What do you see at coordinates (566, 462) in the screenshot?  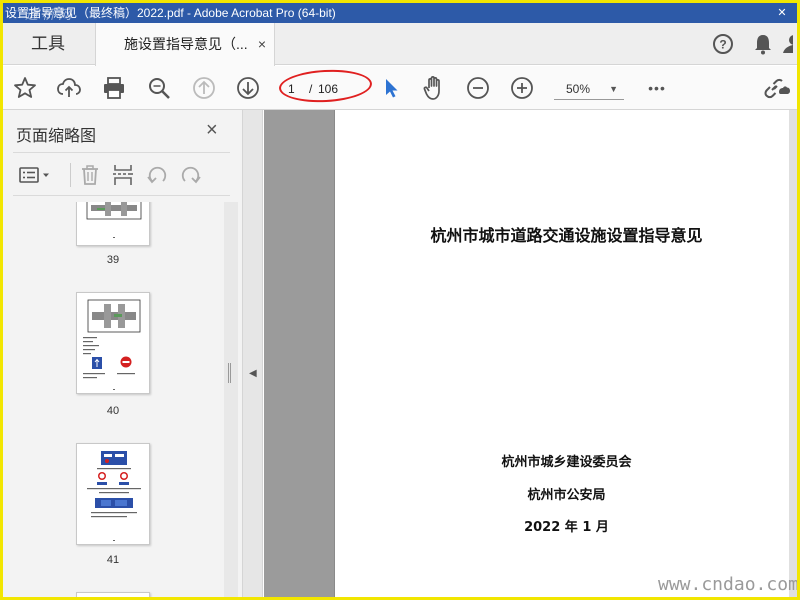 I see `document-issuer-1: 杭州市城乡建设委员会` at bounding box center [566, 462].